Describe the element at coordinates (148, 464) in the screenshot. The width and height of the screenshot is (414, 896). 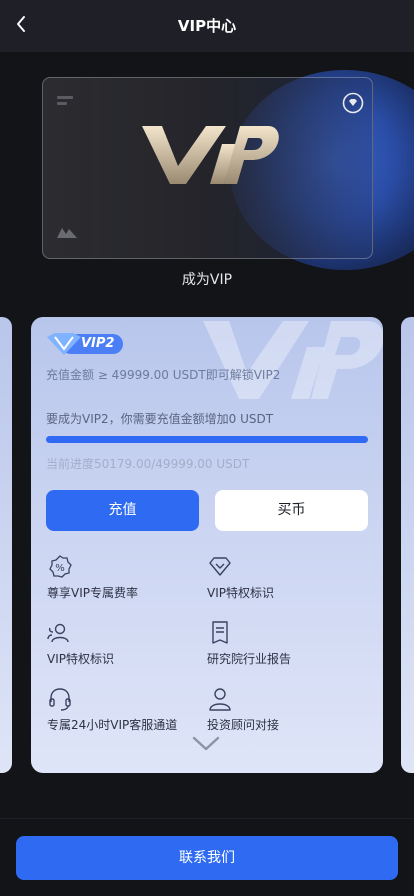
I see `progress-text: 当前进度50179.00/49999.00 USDT` at that location.